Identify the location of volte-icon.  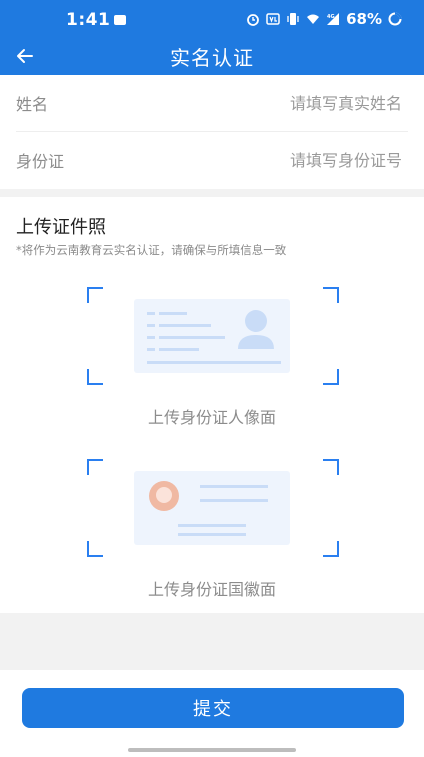
(273, 19).